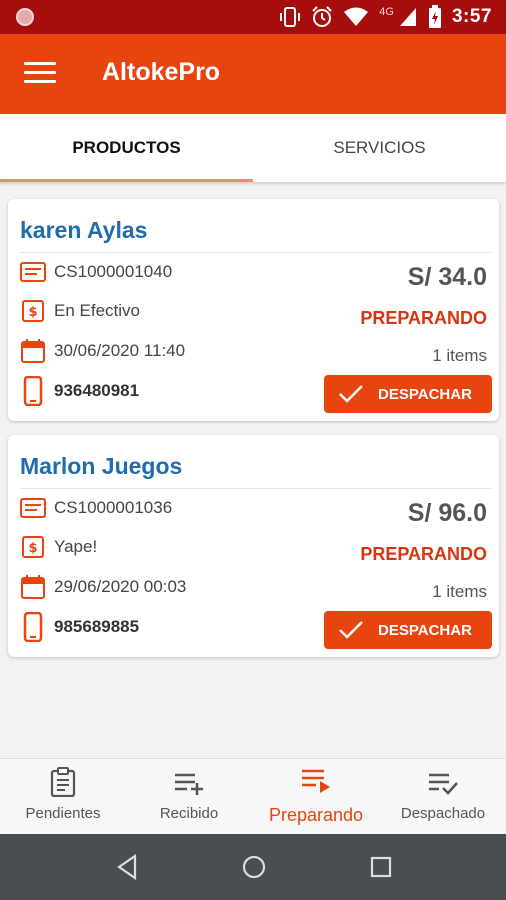  I want to click on recents-icon, so click(381, 867).